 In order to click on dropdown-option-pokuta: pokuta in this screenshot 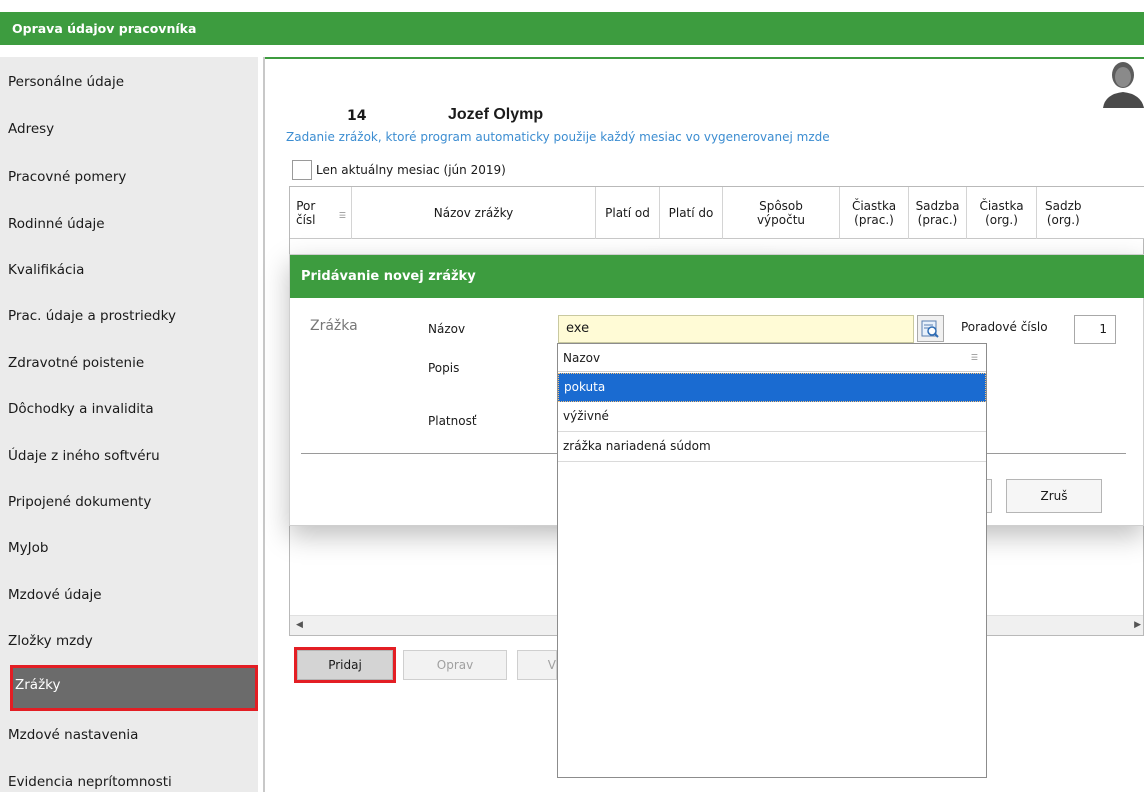, I will do `click(772, 387)`.